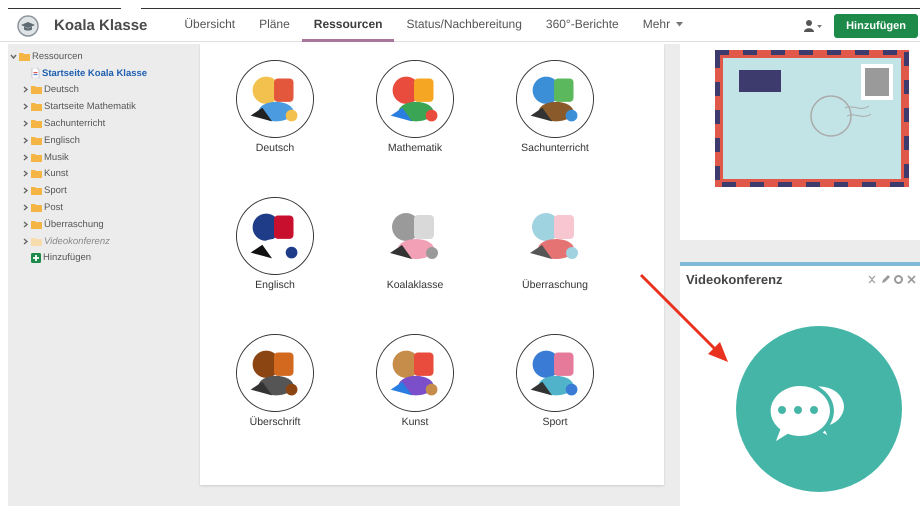 This screenshot has width=920, height=506. Describe the element at coordinates (464, 26) in the screenshot. I see `nav-tab: Status/Nachbereitung` at that location.